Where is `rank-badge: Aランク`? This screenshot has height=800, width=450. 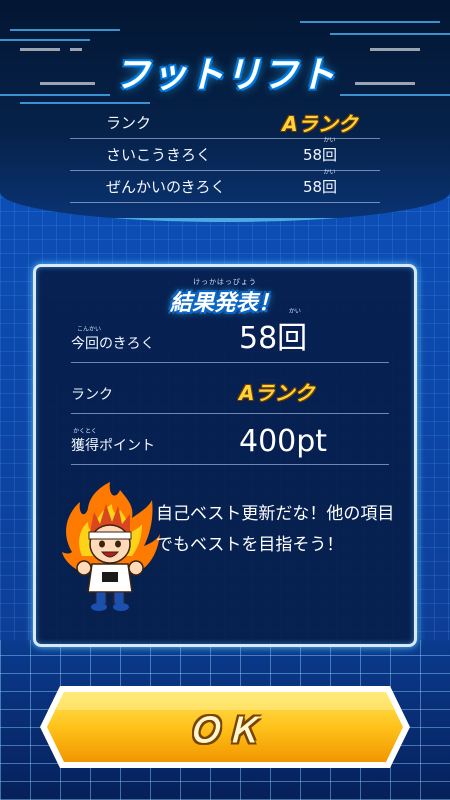 rank-badge: Aランク is located at coordinates (277, 393).